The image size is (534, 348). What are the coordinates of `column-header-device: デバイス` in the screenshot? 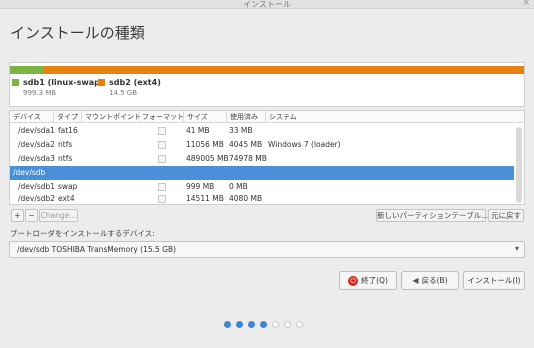 It's located at (32, 117).